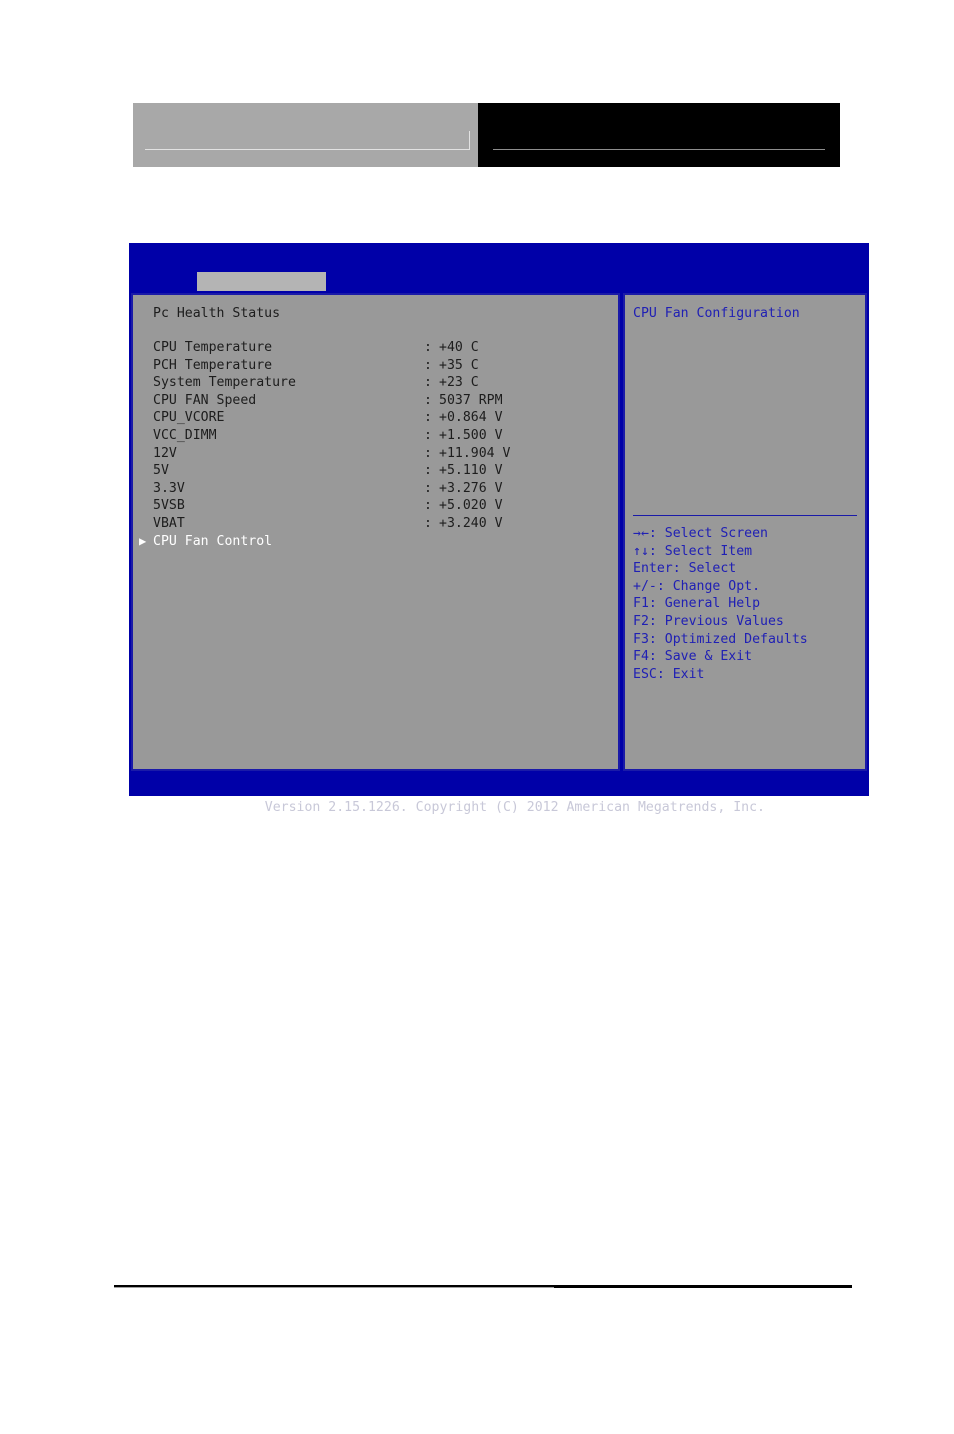 The width and height of the screenshot is (954, 1434). What do you see at coordinates (334, 1286) in the screenshot?
I see `page-rule-segment-left` at bounding box center [334, 1286].